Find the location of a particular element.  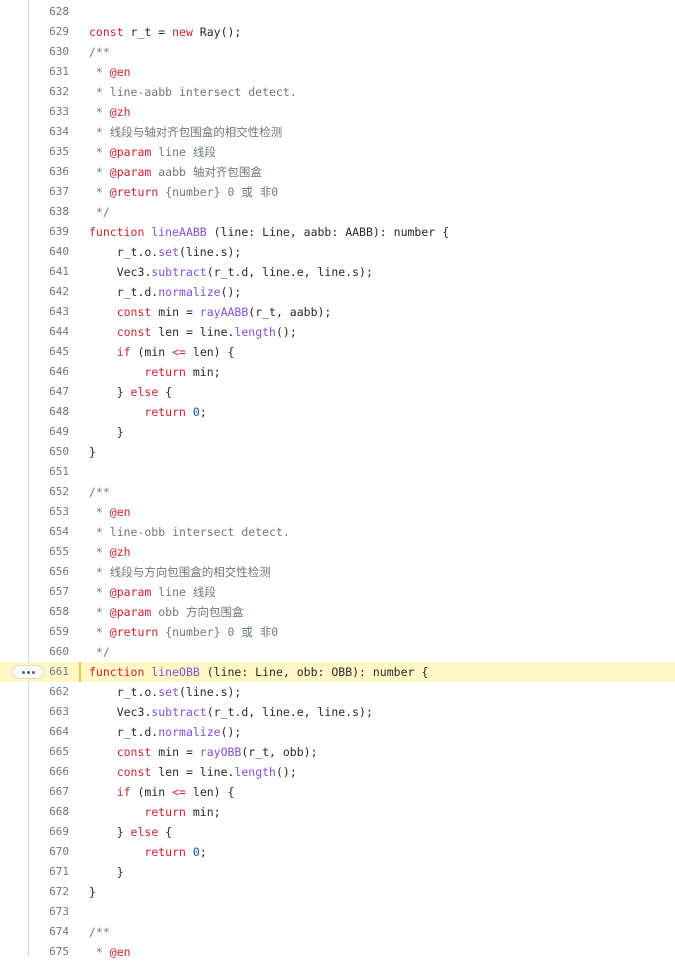

code-line: 644 const len = line.length(); is located at coordinates (337, 332).